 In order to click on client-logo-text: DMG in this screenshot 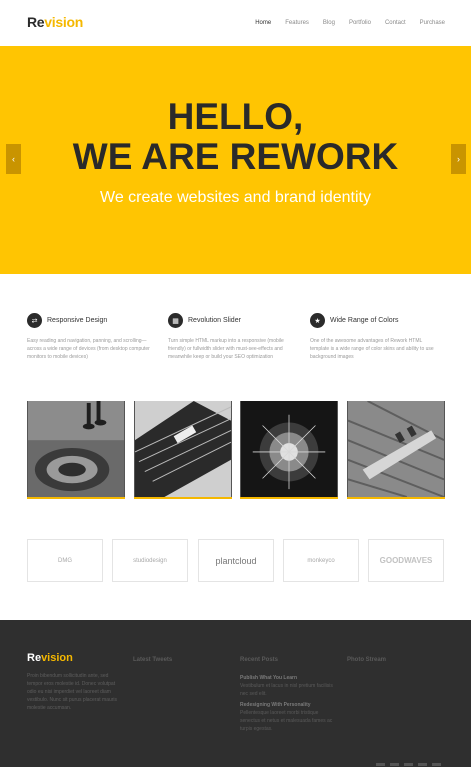, I will do `click(65, 560)`.